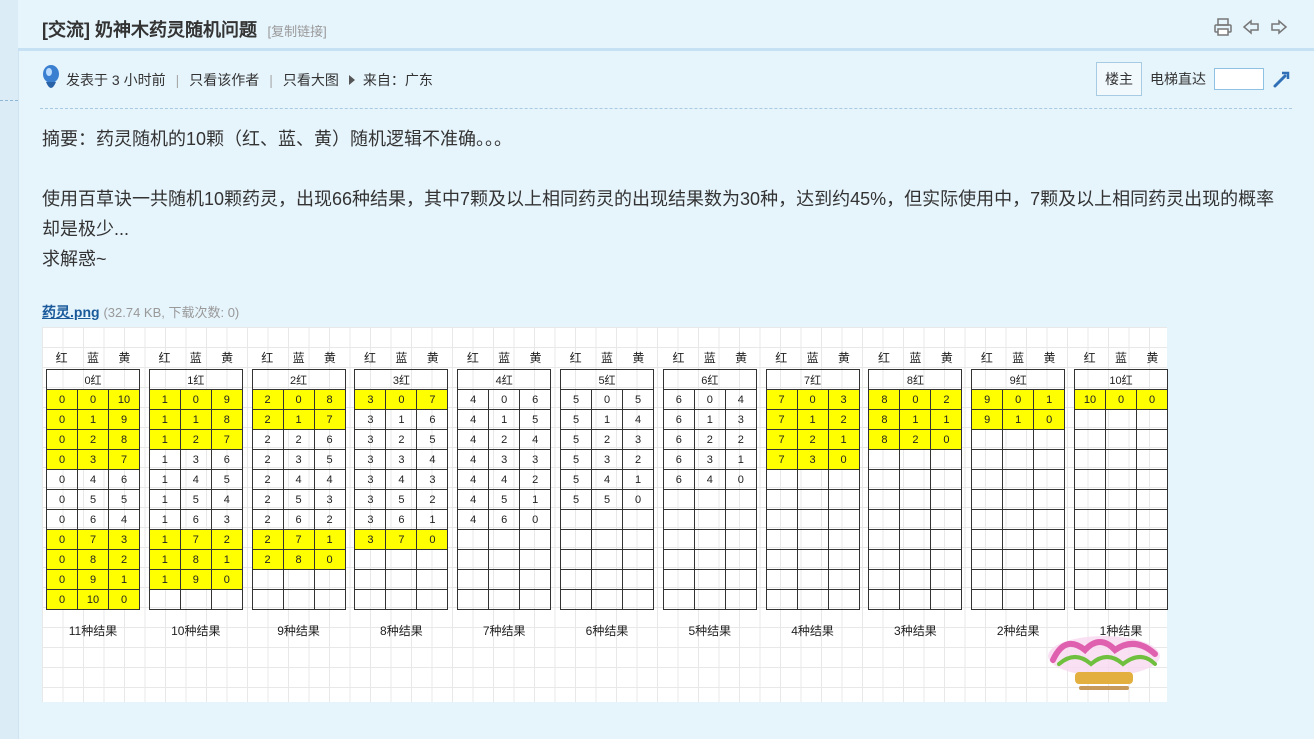 Image resolution: width=1314 pixels, height=739 pixels. Describe the element at coordinates (93, 379) in the screenshot. I see `table-caption: 0红` at that location.